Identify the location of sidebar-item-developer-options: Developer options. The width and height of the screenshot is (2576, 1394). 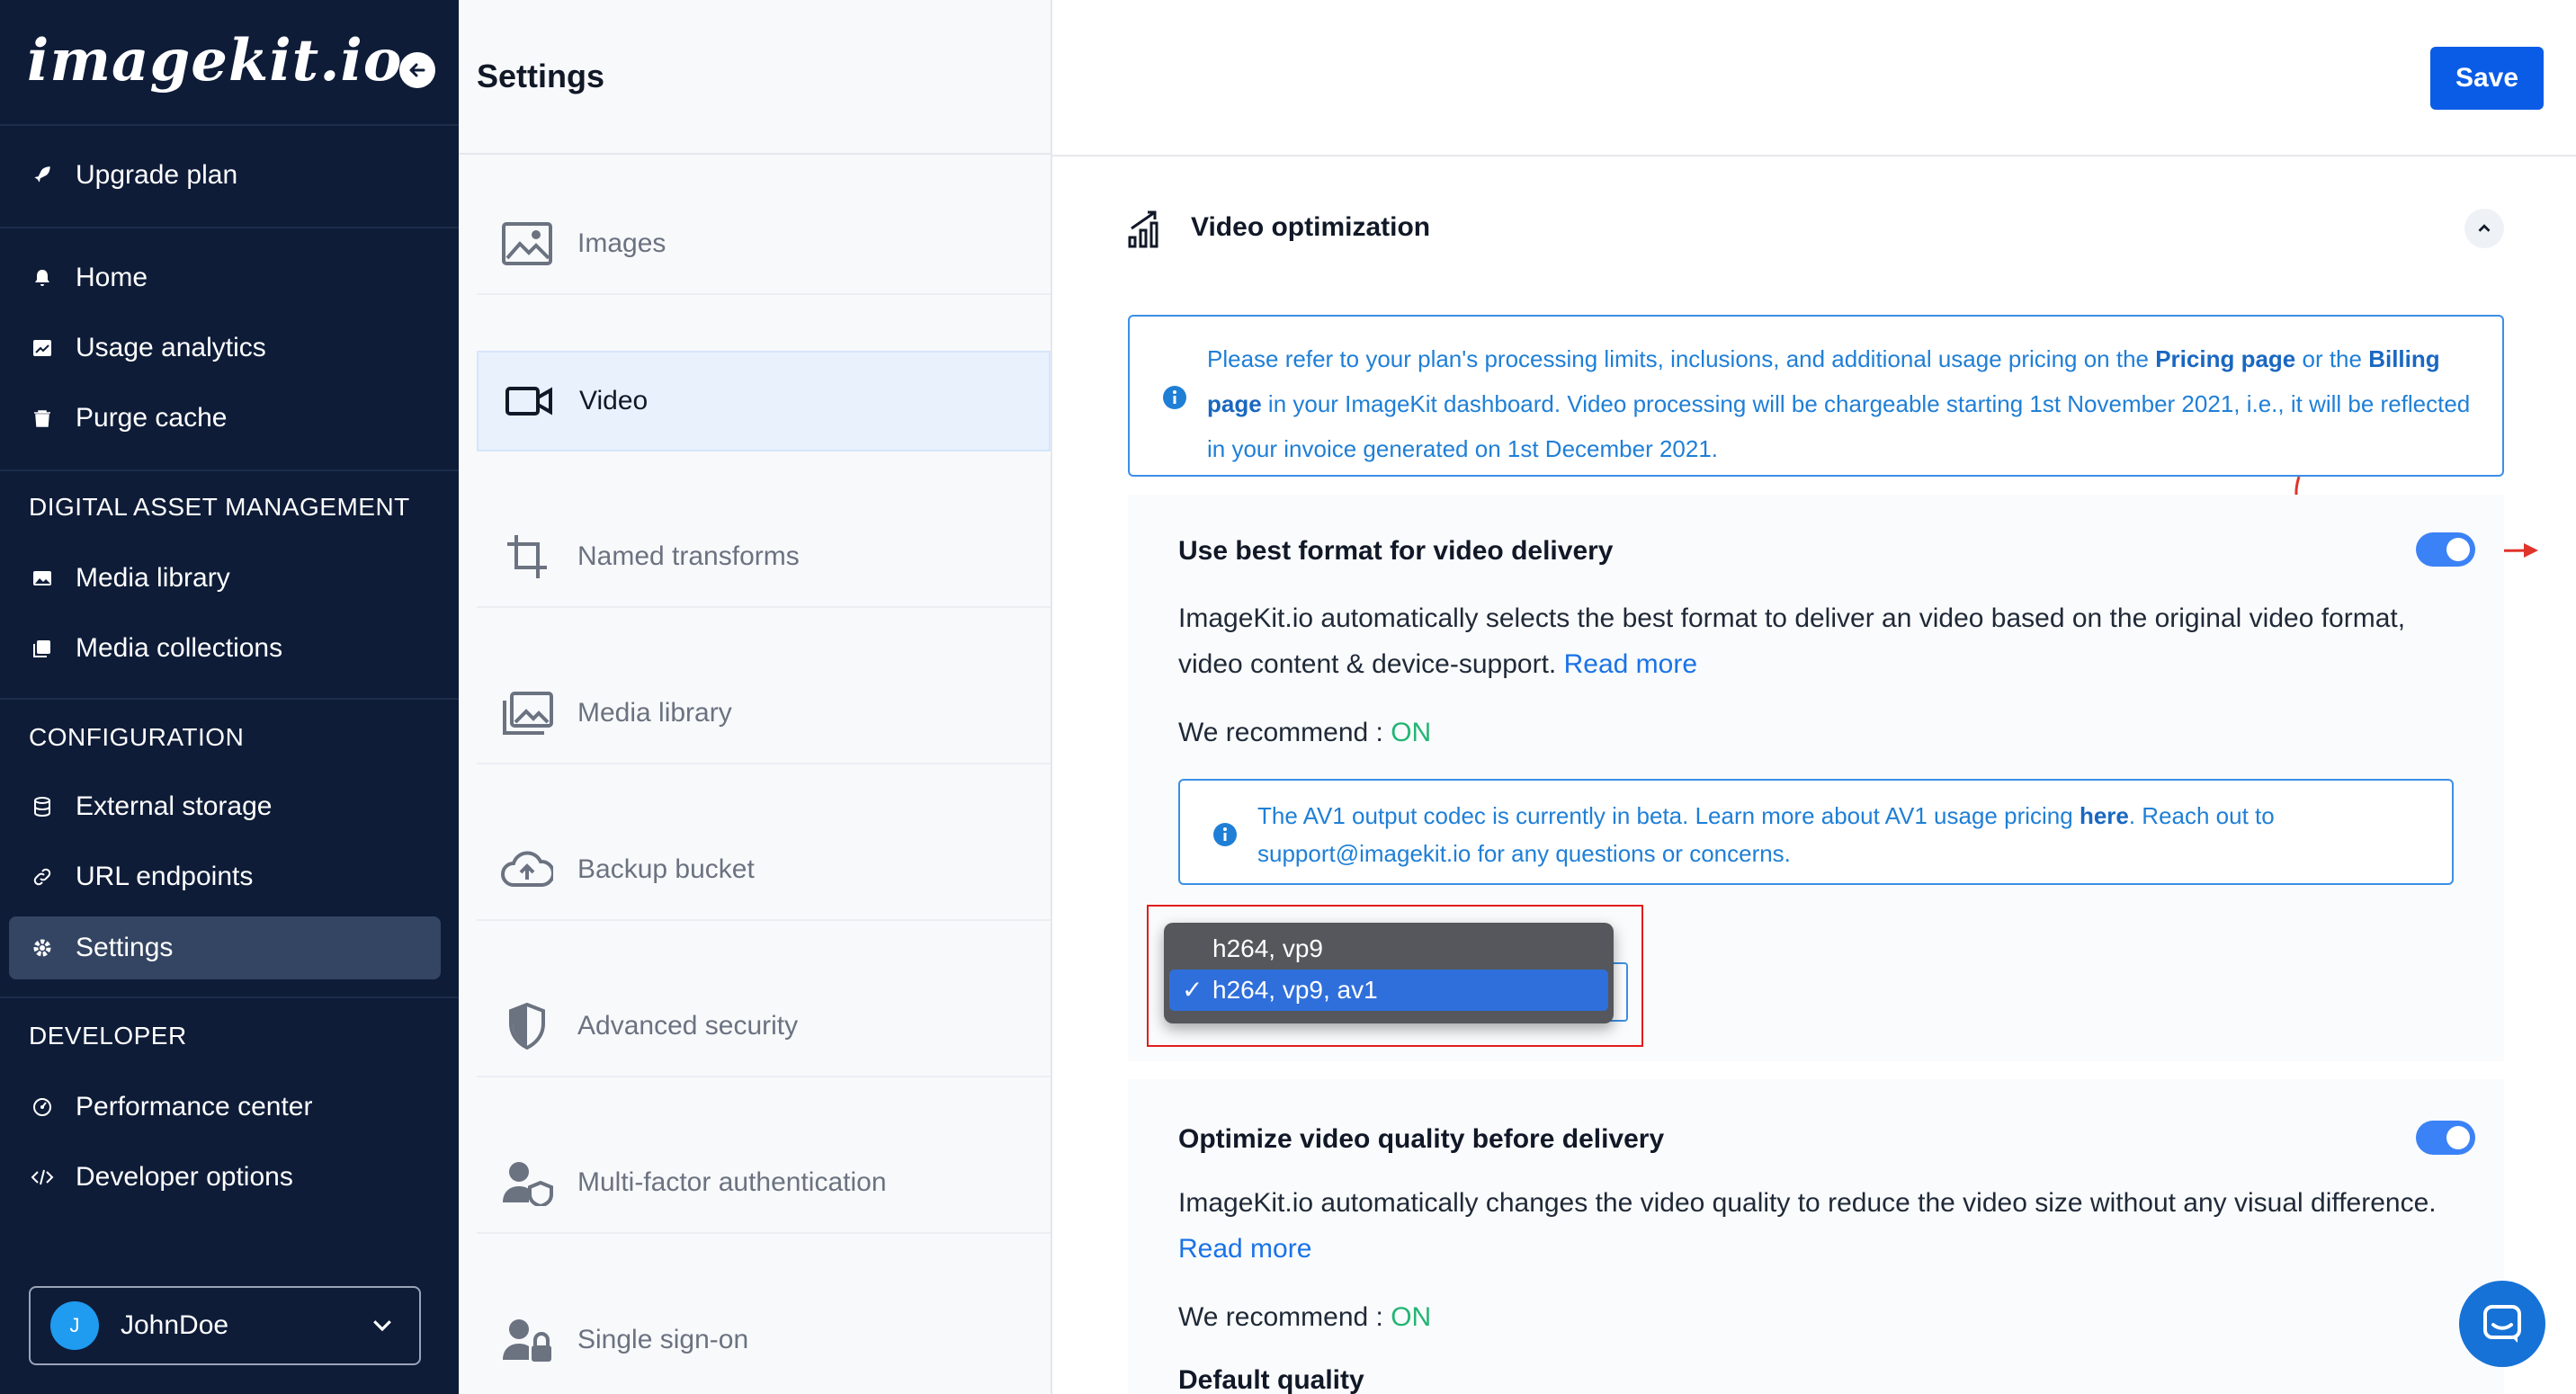
(225, 1177).